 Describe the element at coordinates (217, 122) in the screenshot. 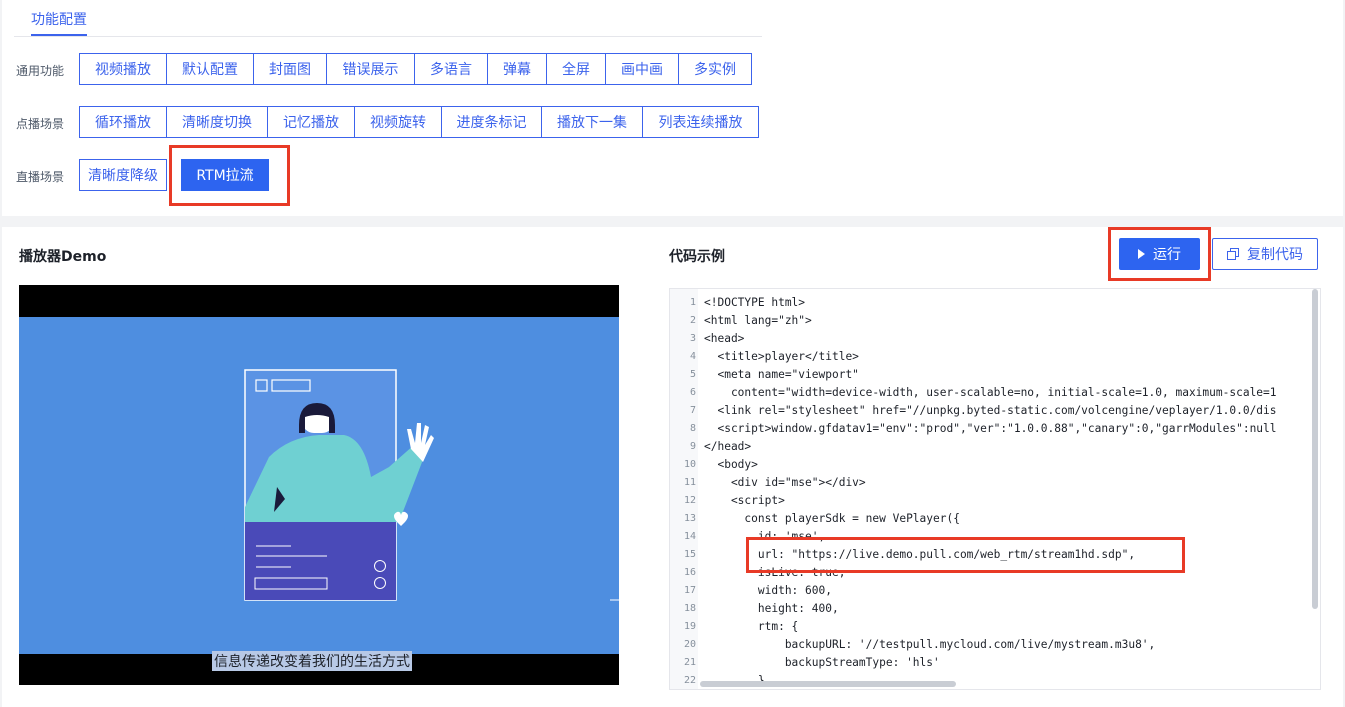

I see `btn-definition-switch: 清晰度切换` at that location.